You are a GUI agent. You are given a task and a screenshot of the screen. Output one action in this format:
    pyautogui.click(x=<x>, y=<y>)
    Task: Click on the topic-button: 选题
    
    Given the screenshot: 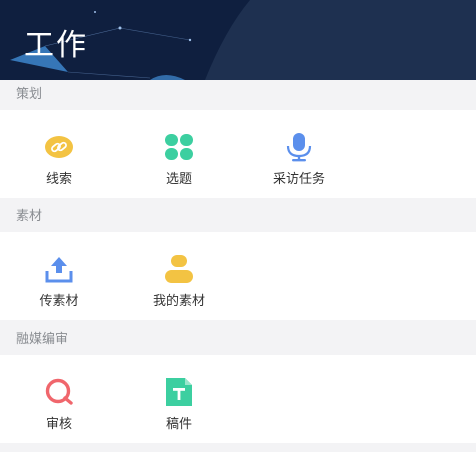 What is the action you would take?
    pyautogui.click(x=179, y=154)
    